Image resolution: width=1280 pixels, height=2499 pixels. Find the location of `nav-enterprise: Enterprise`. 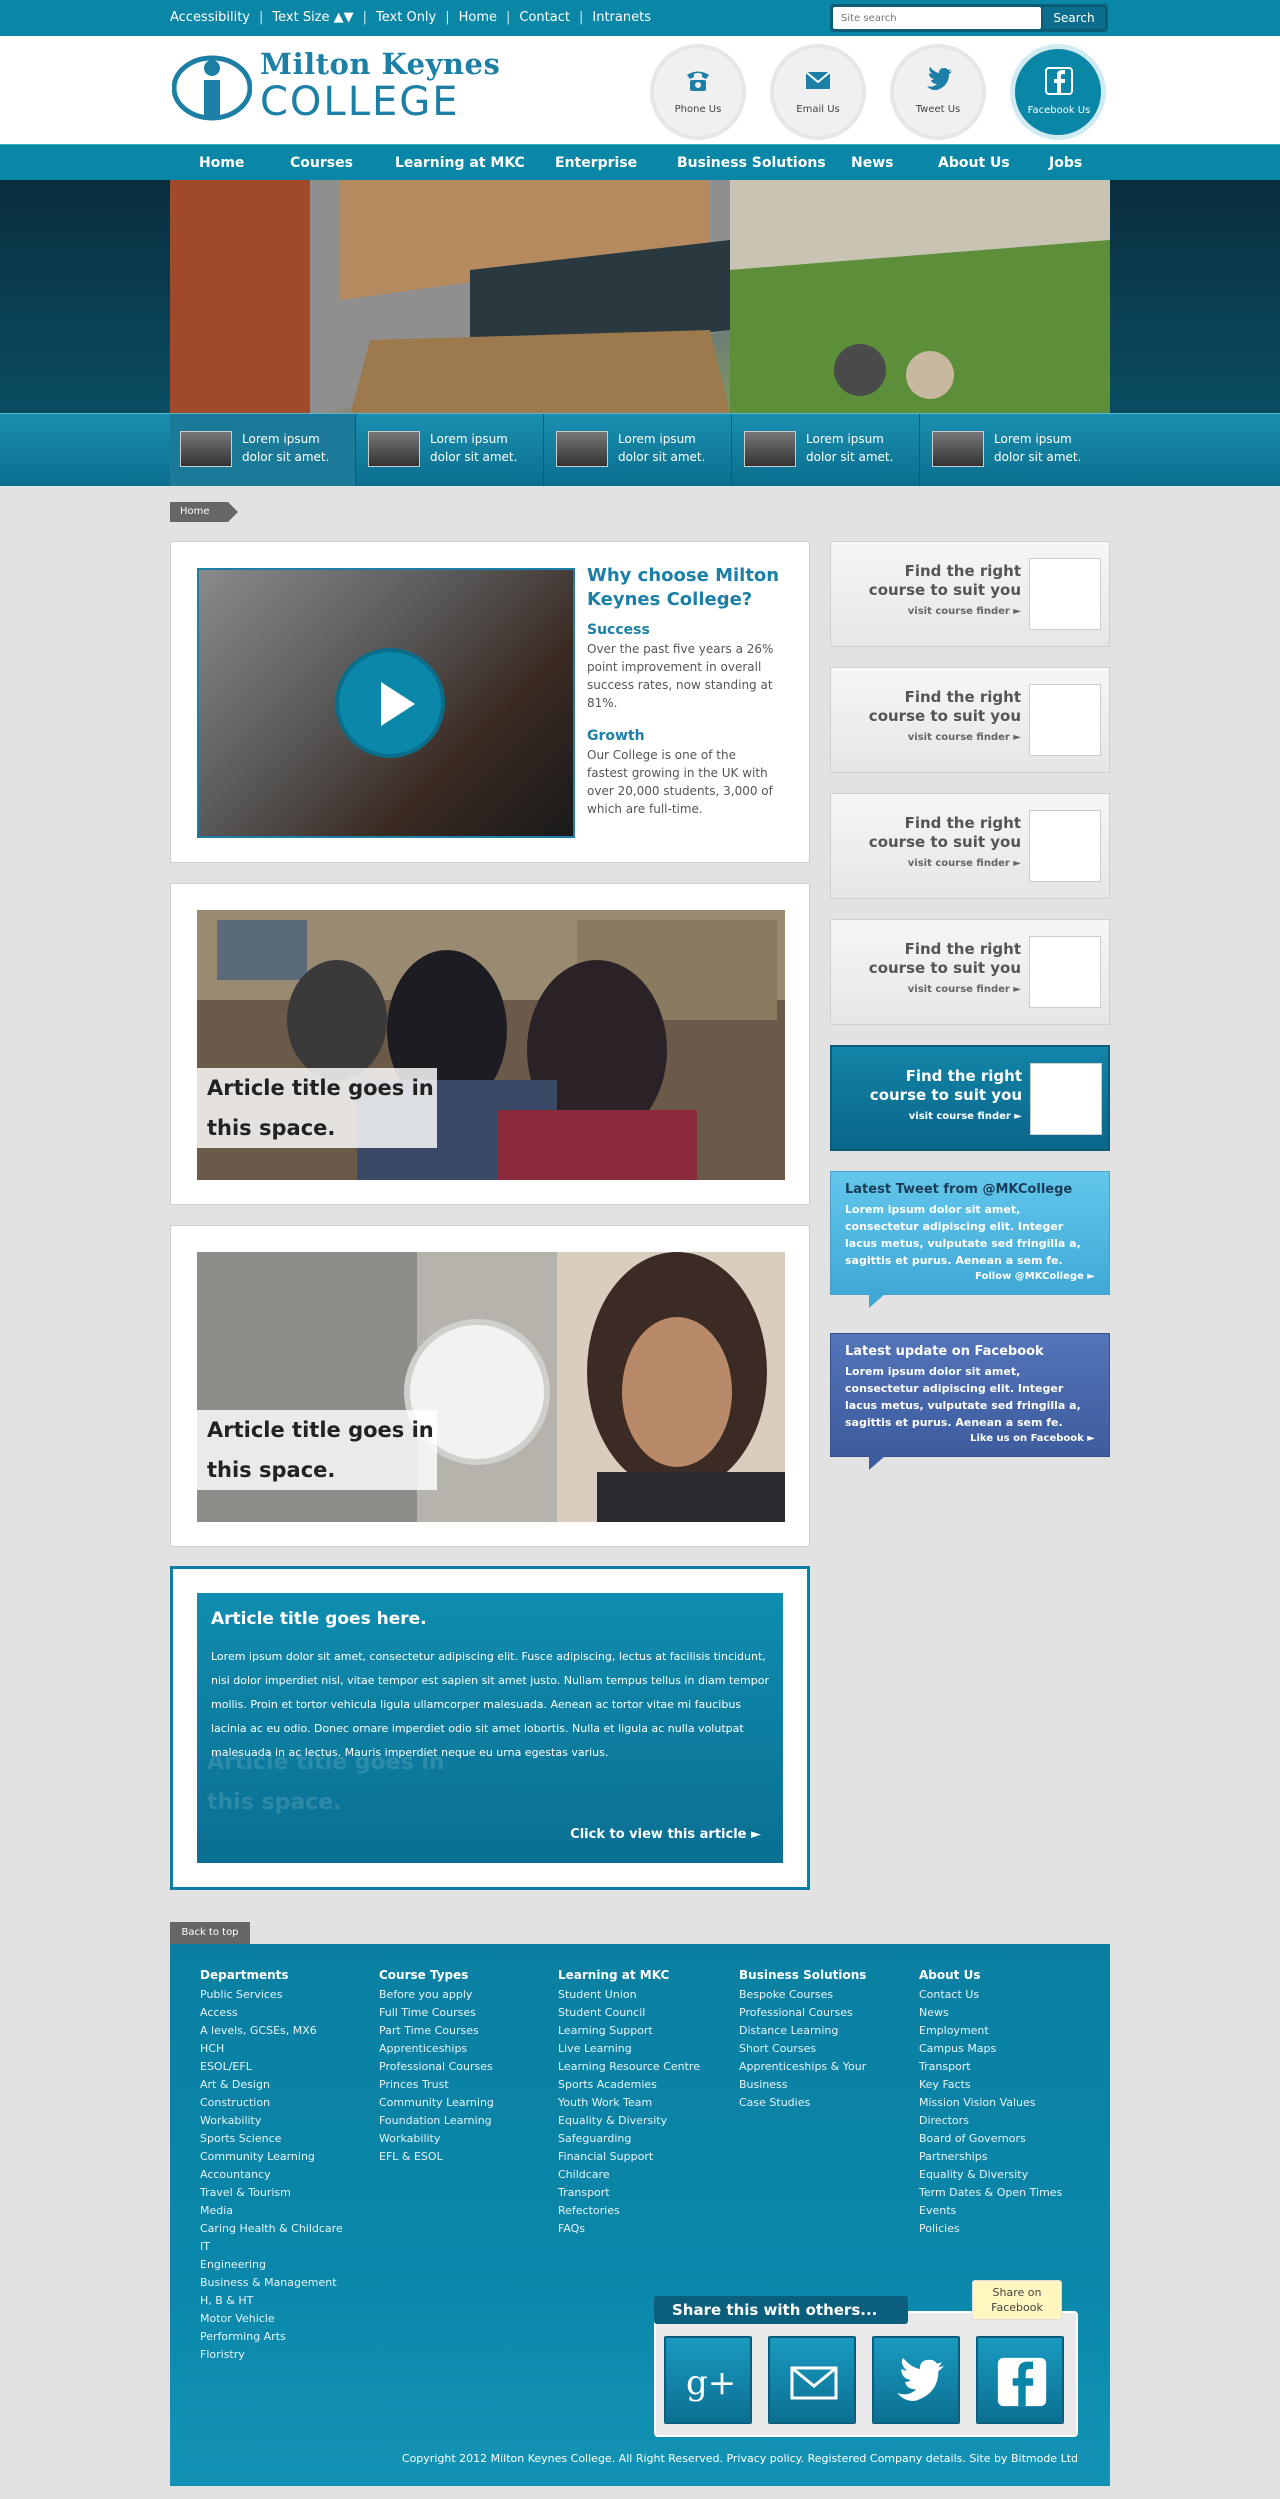

nav-enterprise: Enterprise is located at coordinates (596, 163).